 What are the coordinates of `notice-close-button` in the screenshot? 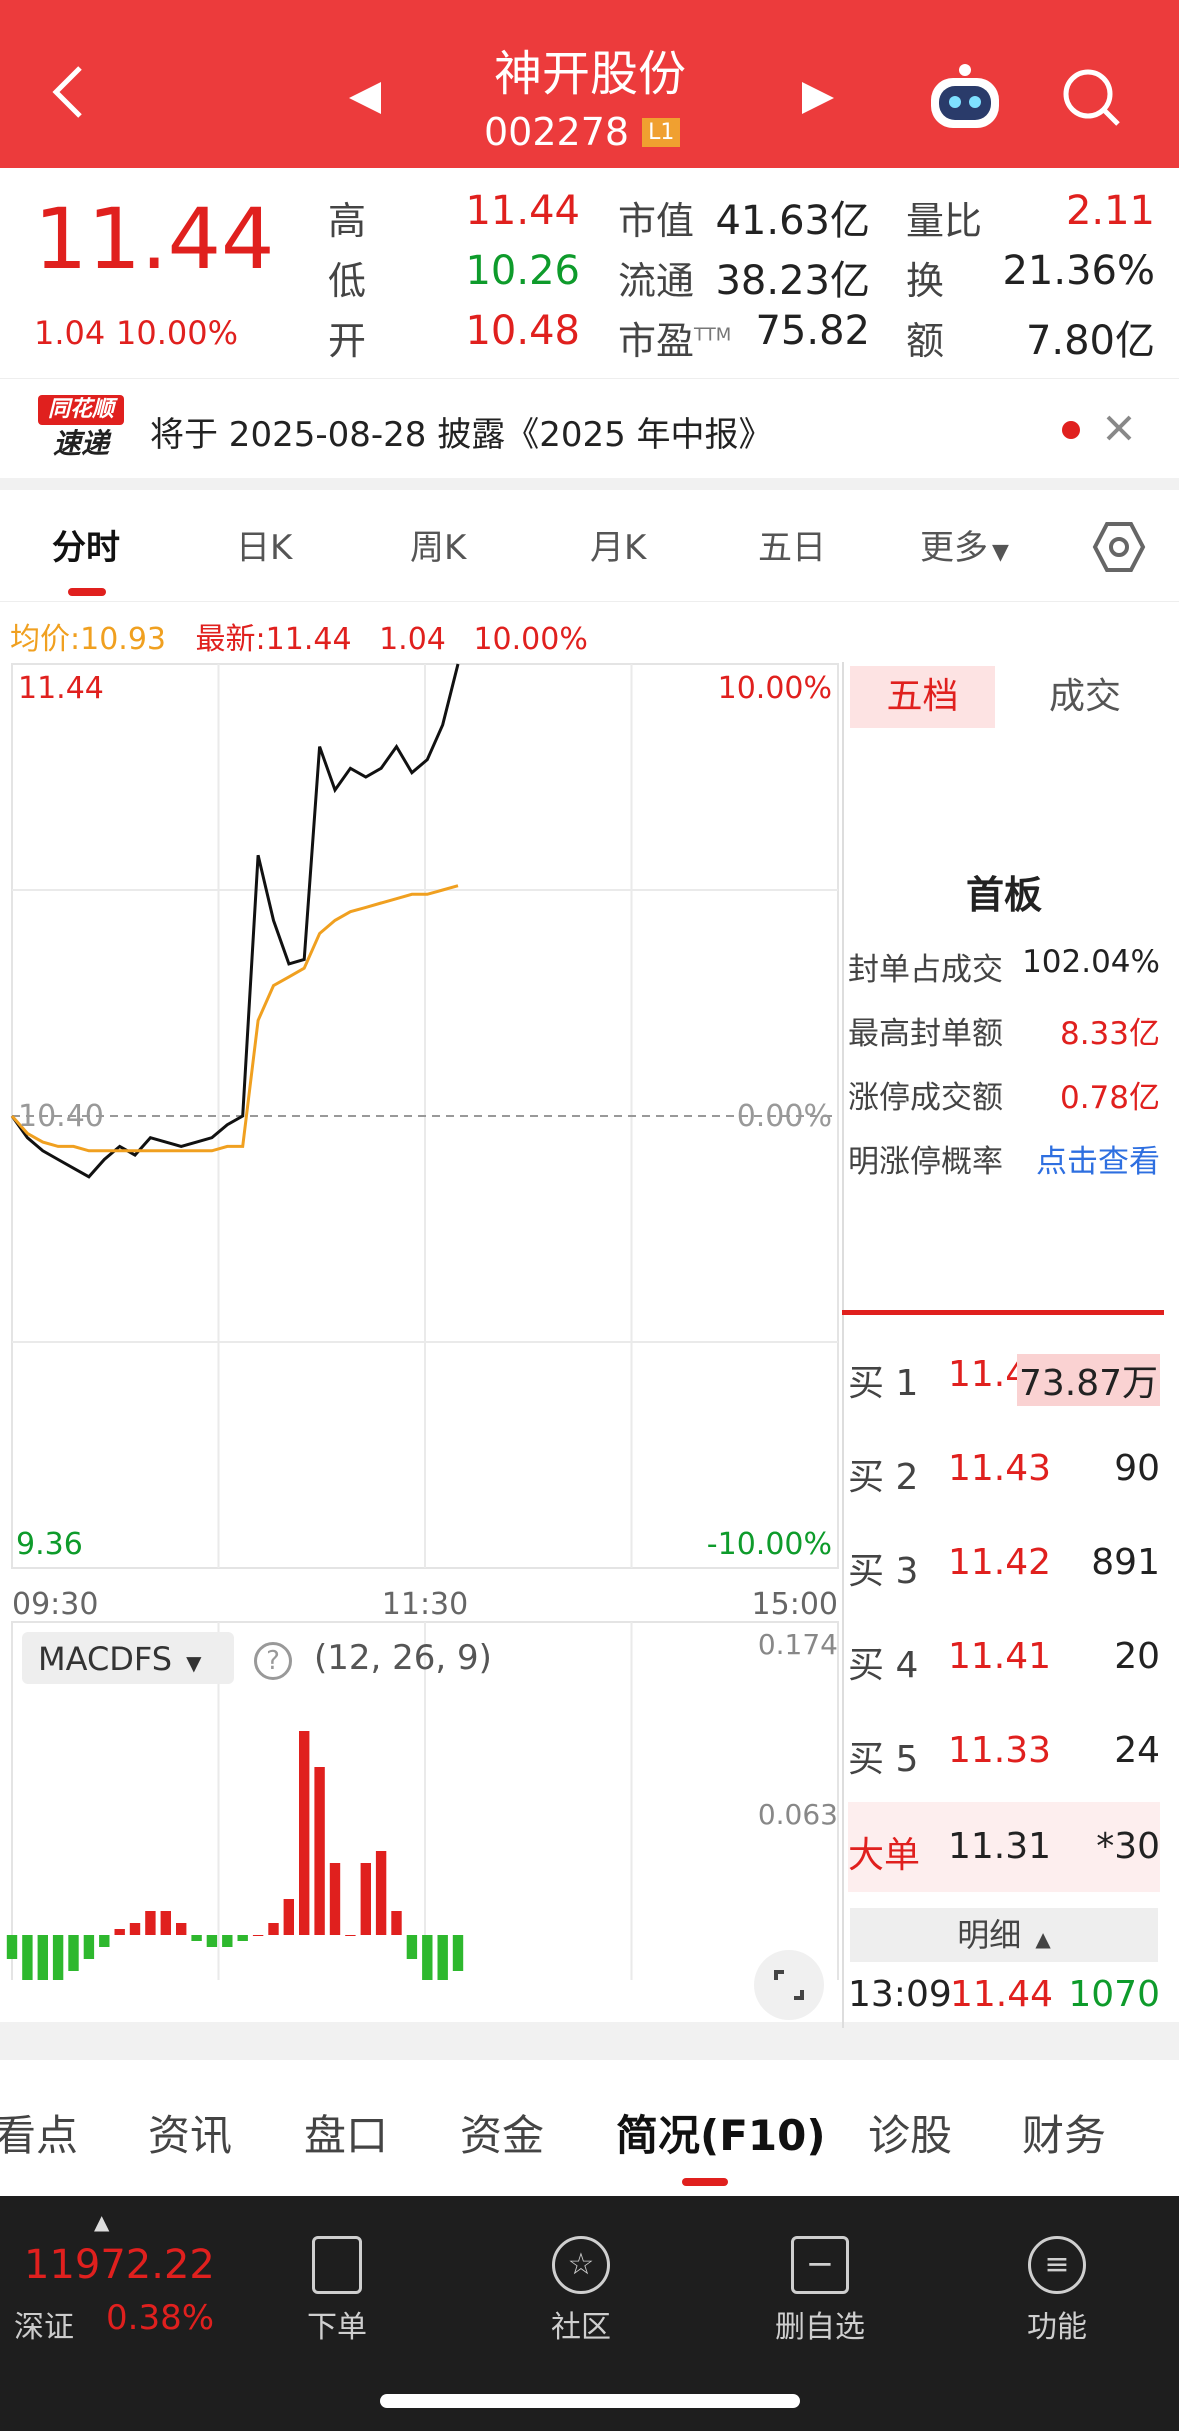 It's located at (1119, 430).